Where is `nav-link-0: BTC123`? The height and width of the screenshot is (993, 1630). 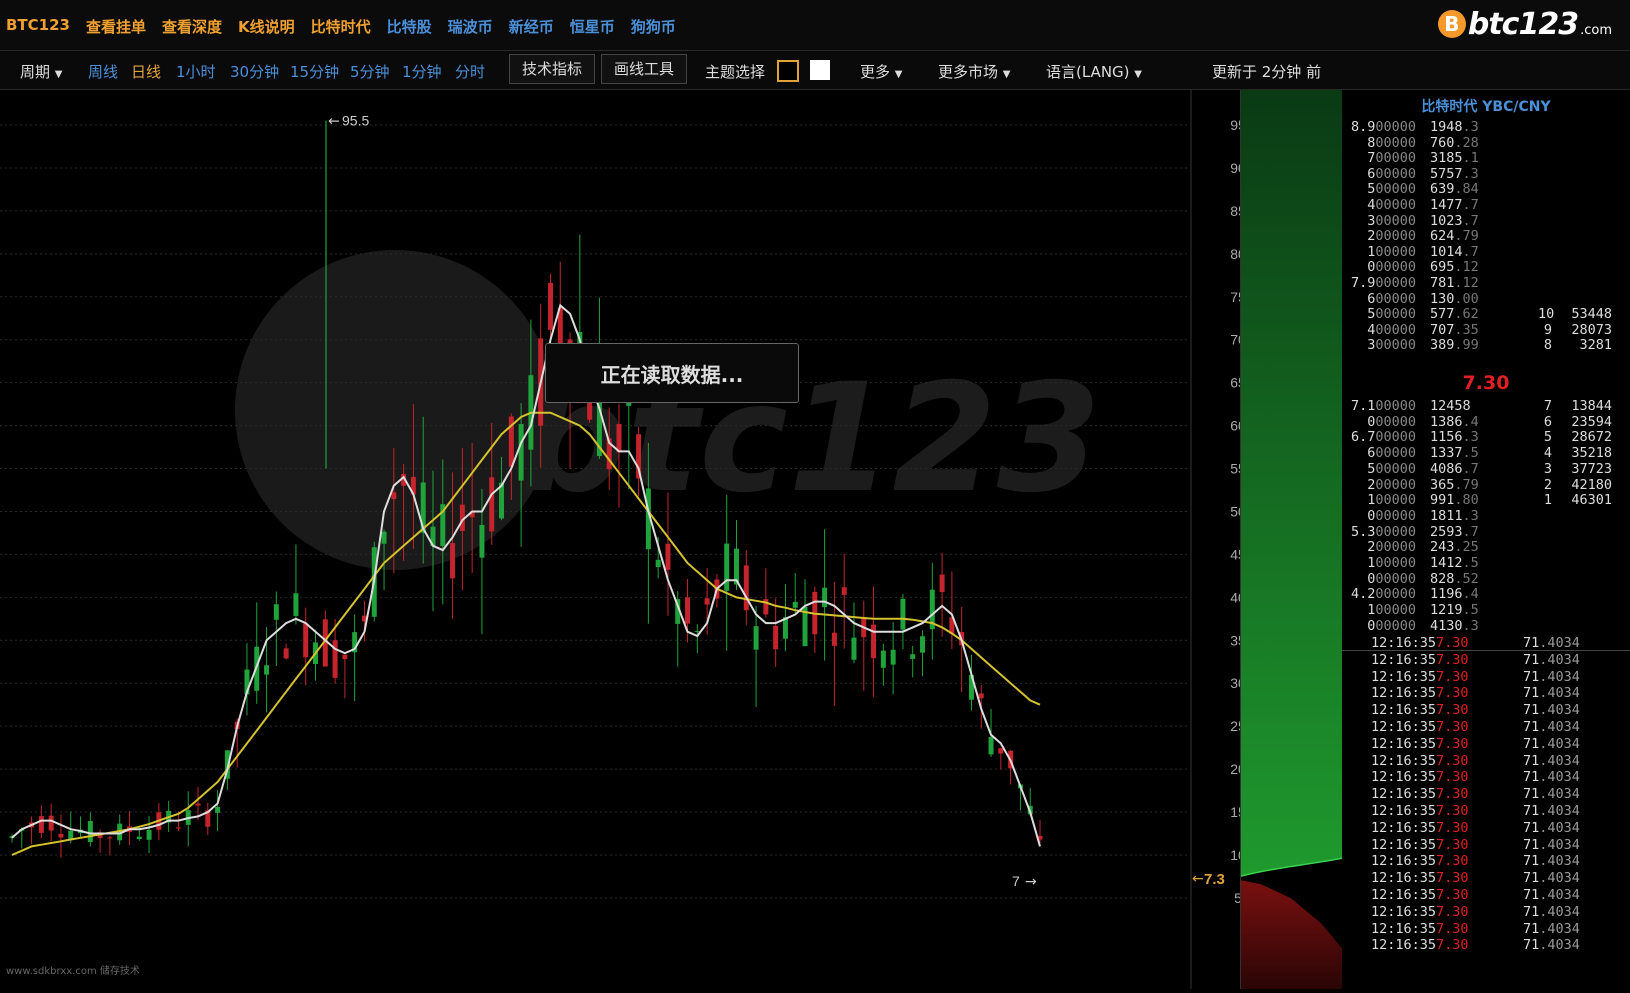 nav-link-0: BTC123 is located at coordinates (38, 26).